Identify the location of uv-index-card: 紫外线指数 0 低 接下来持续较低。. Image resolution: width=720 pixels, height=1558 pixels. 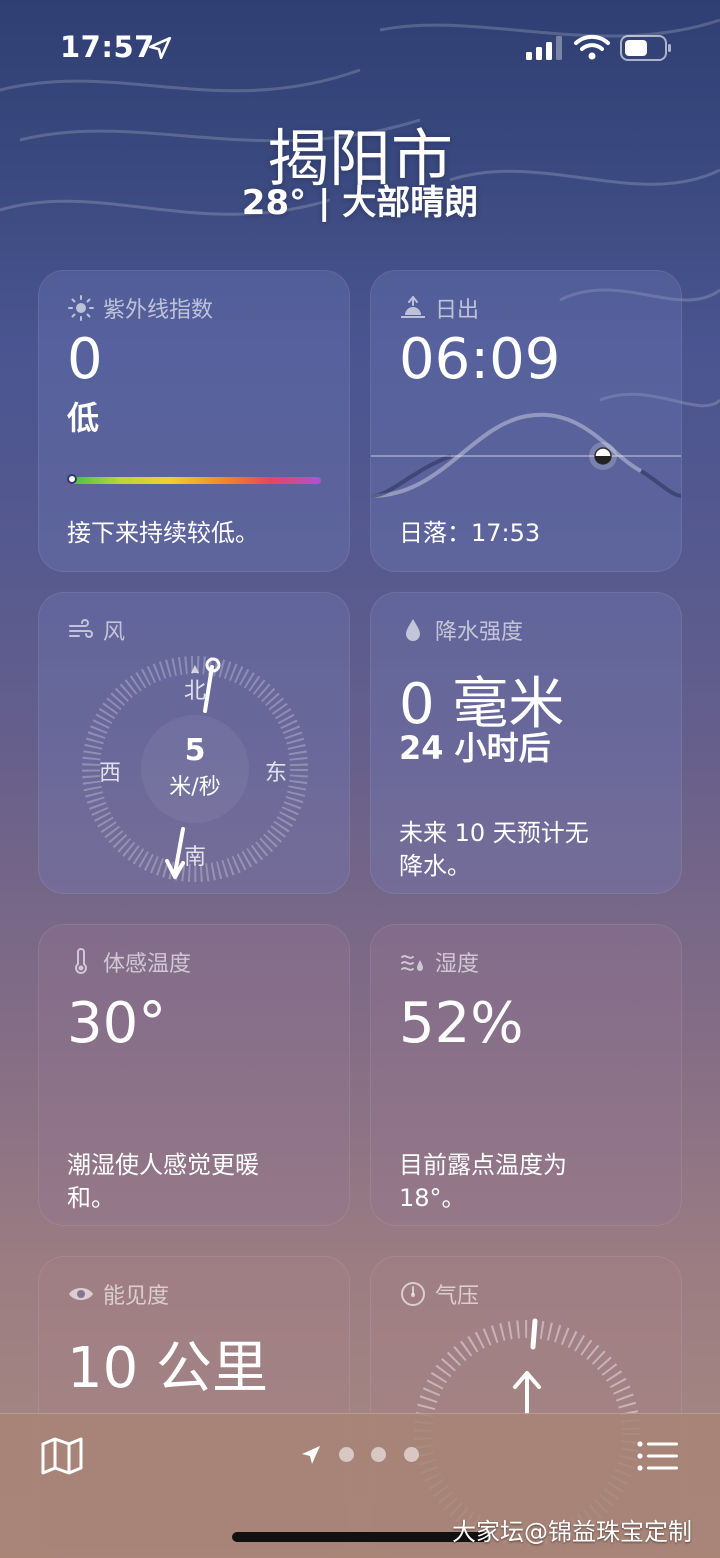
(194, 421).